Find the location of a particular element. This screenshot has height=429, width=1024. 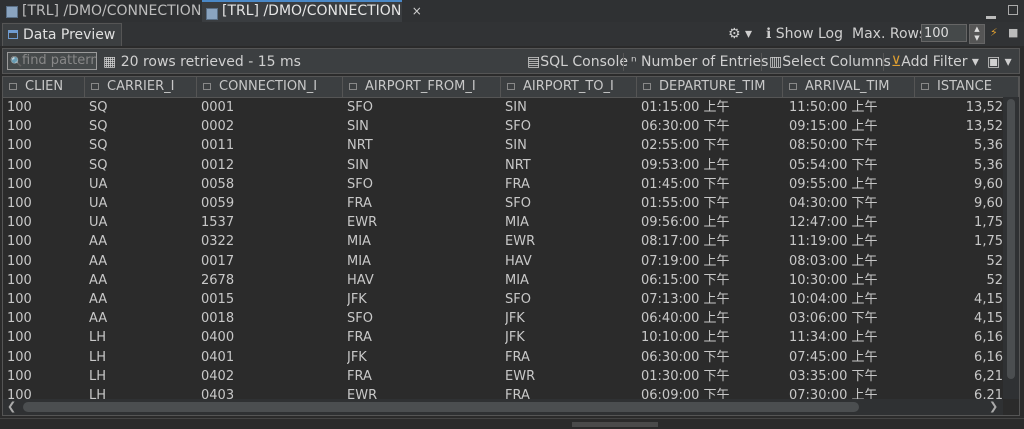

max-rows-input: 100 is located at coordinates (944, 33).